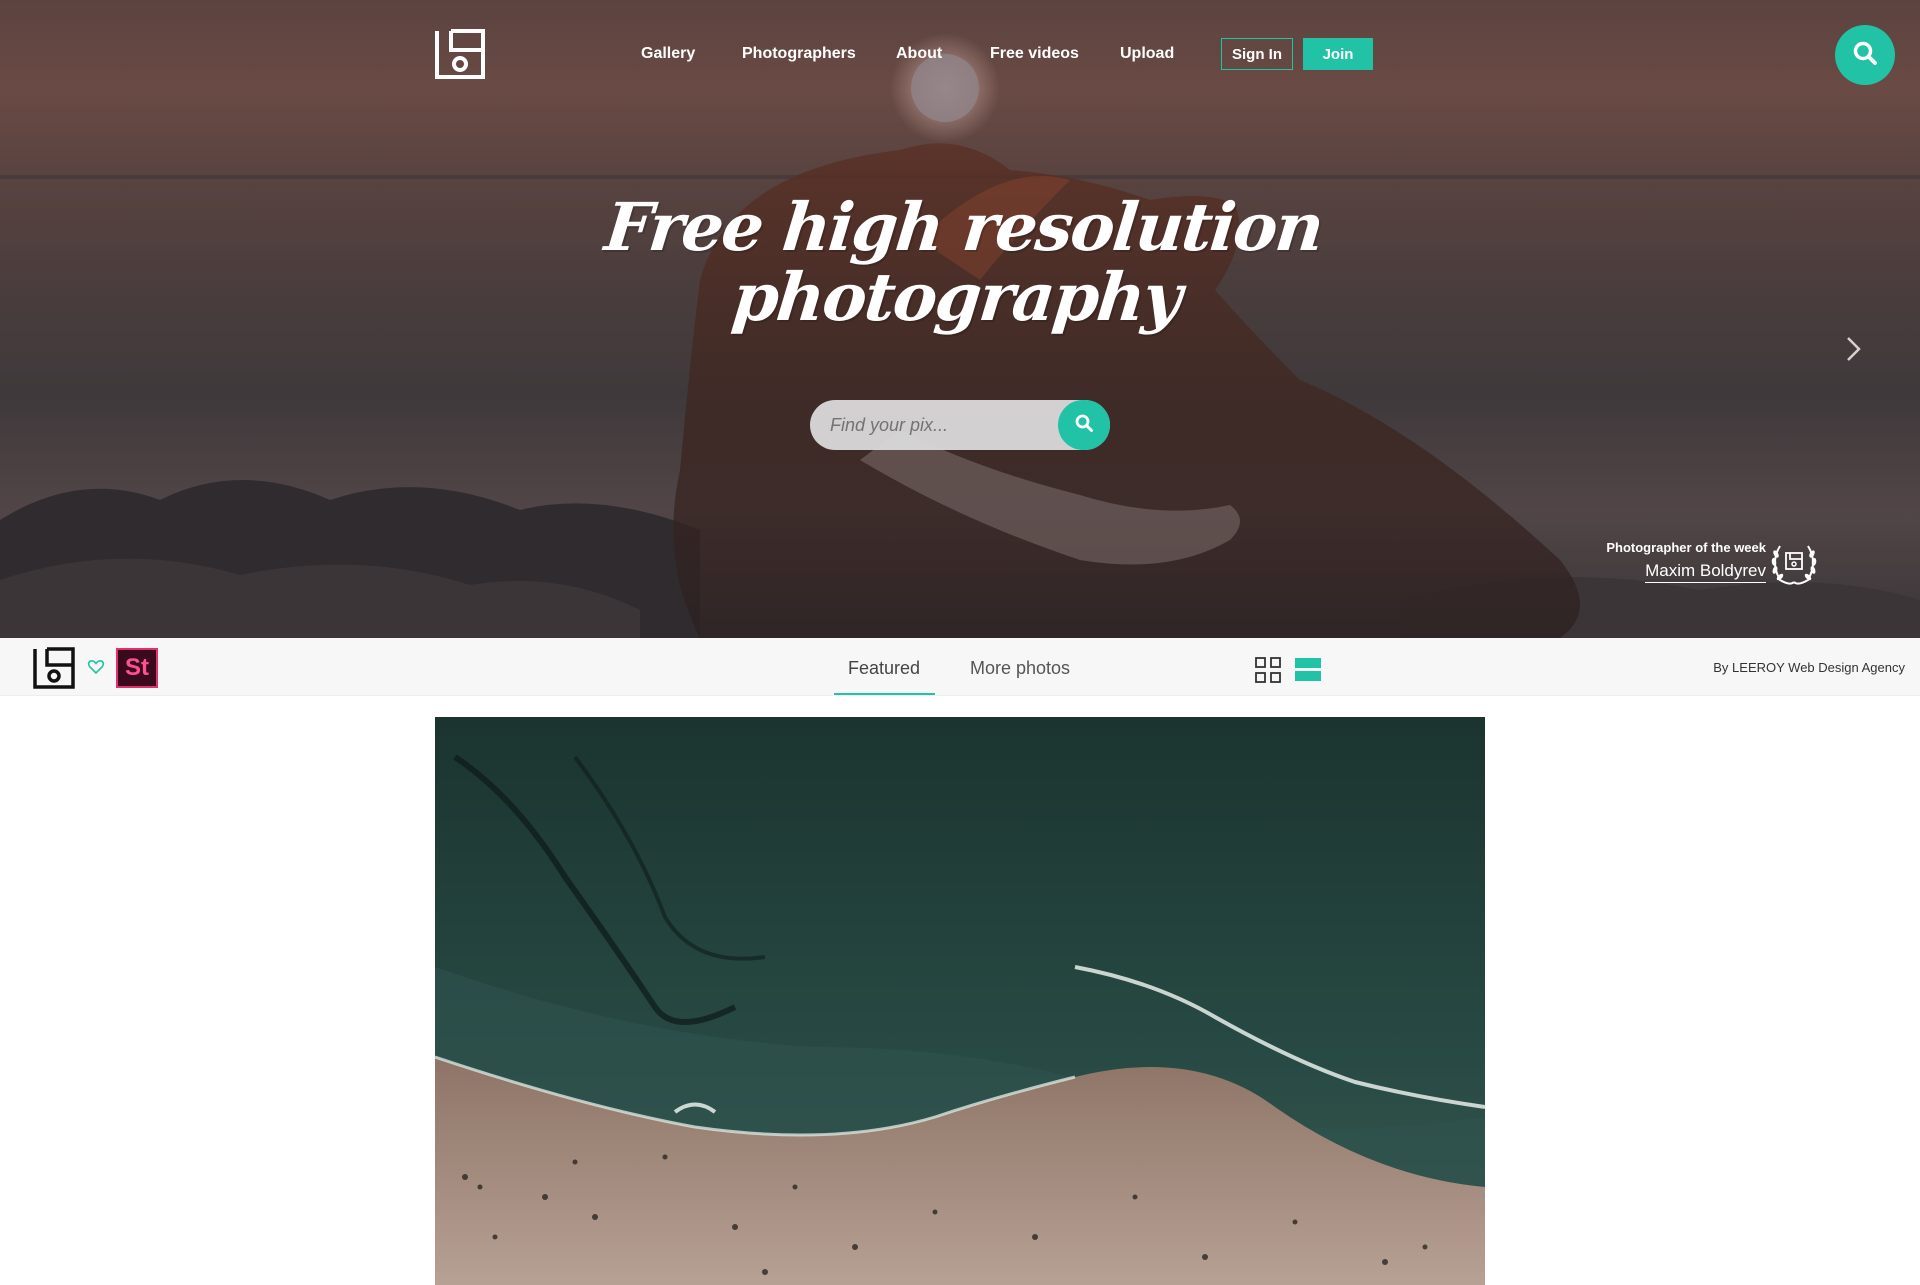 This screenshot has height=1285, width=1920. I want to click on photographer-of-week-label: Photographer of the week, so click(1686, 547).